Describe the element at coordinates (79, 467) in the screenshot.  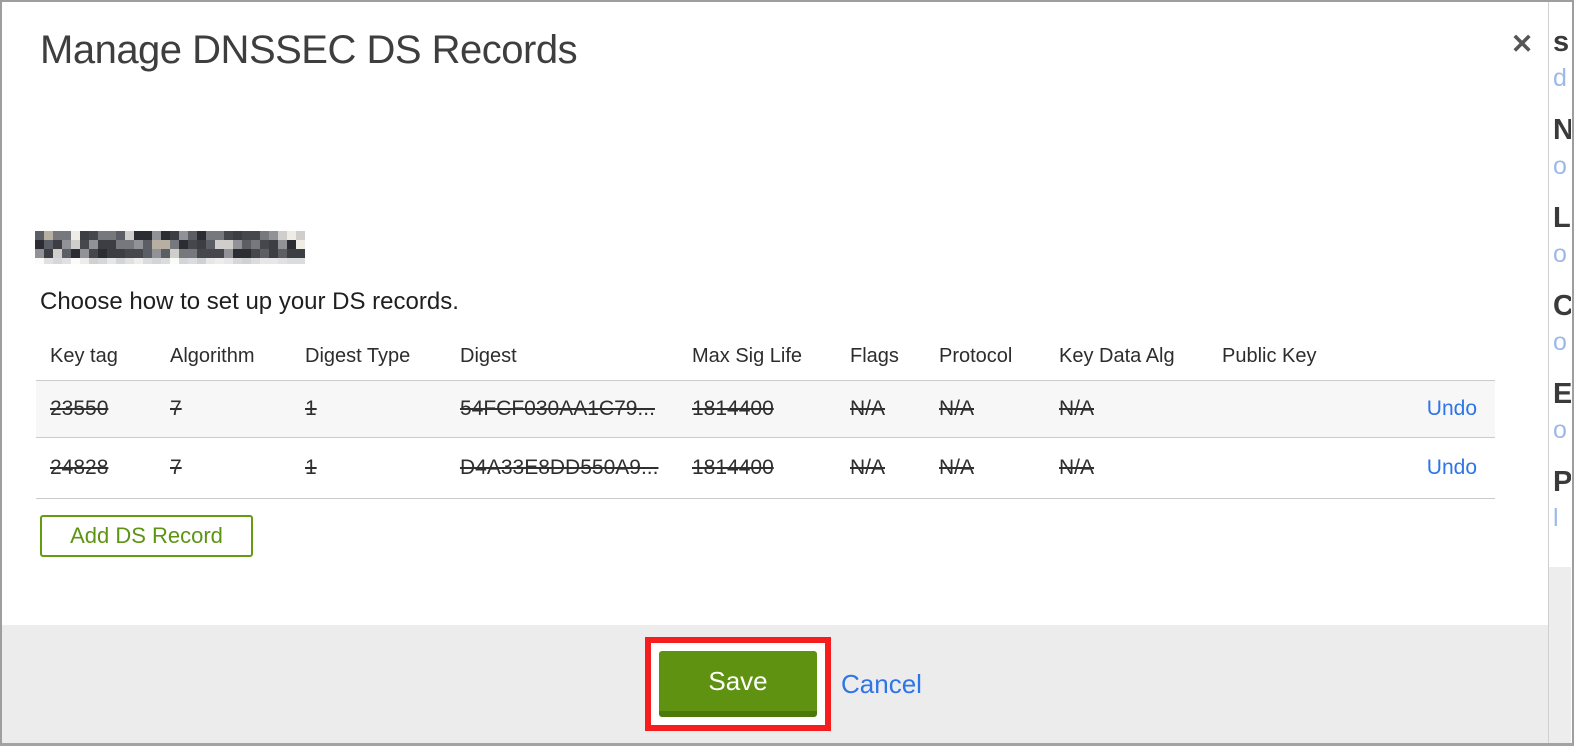
I see `cell-value: 24828` at that location.